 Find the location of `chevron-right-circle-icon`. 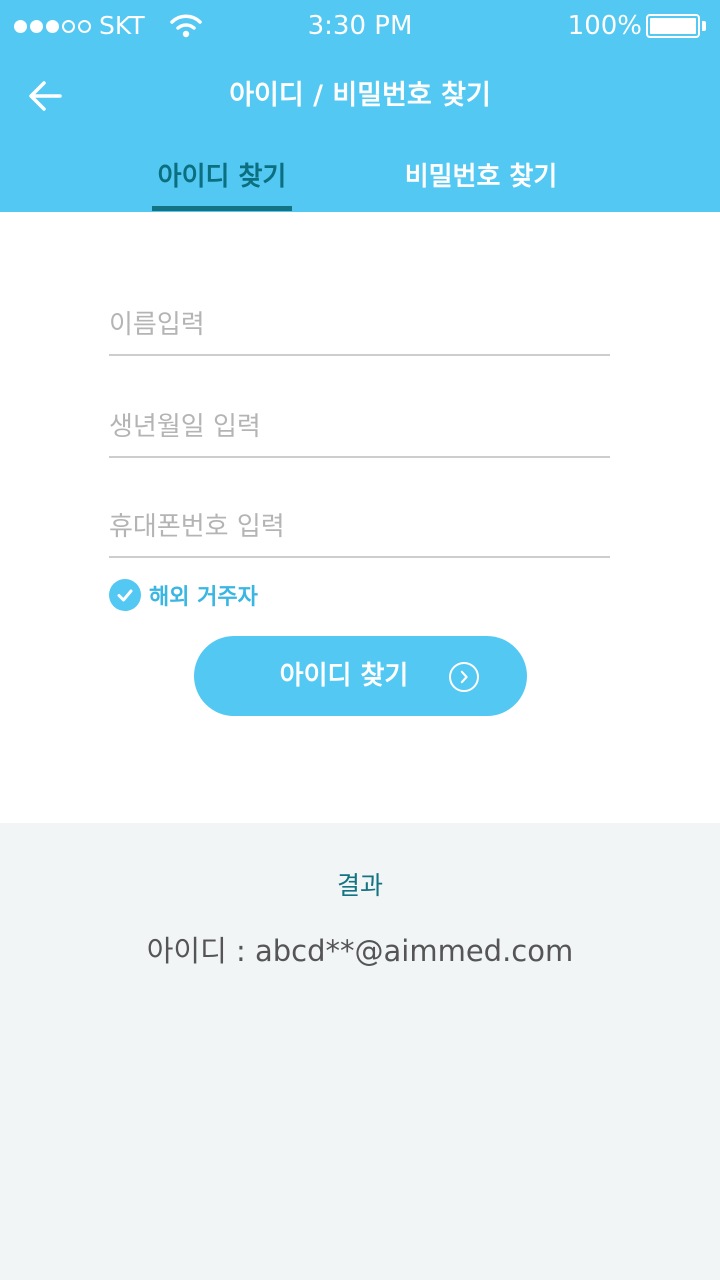

chevron-right-circle-icon is located at coordinates (464, 677).